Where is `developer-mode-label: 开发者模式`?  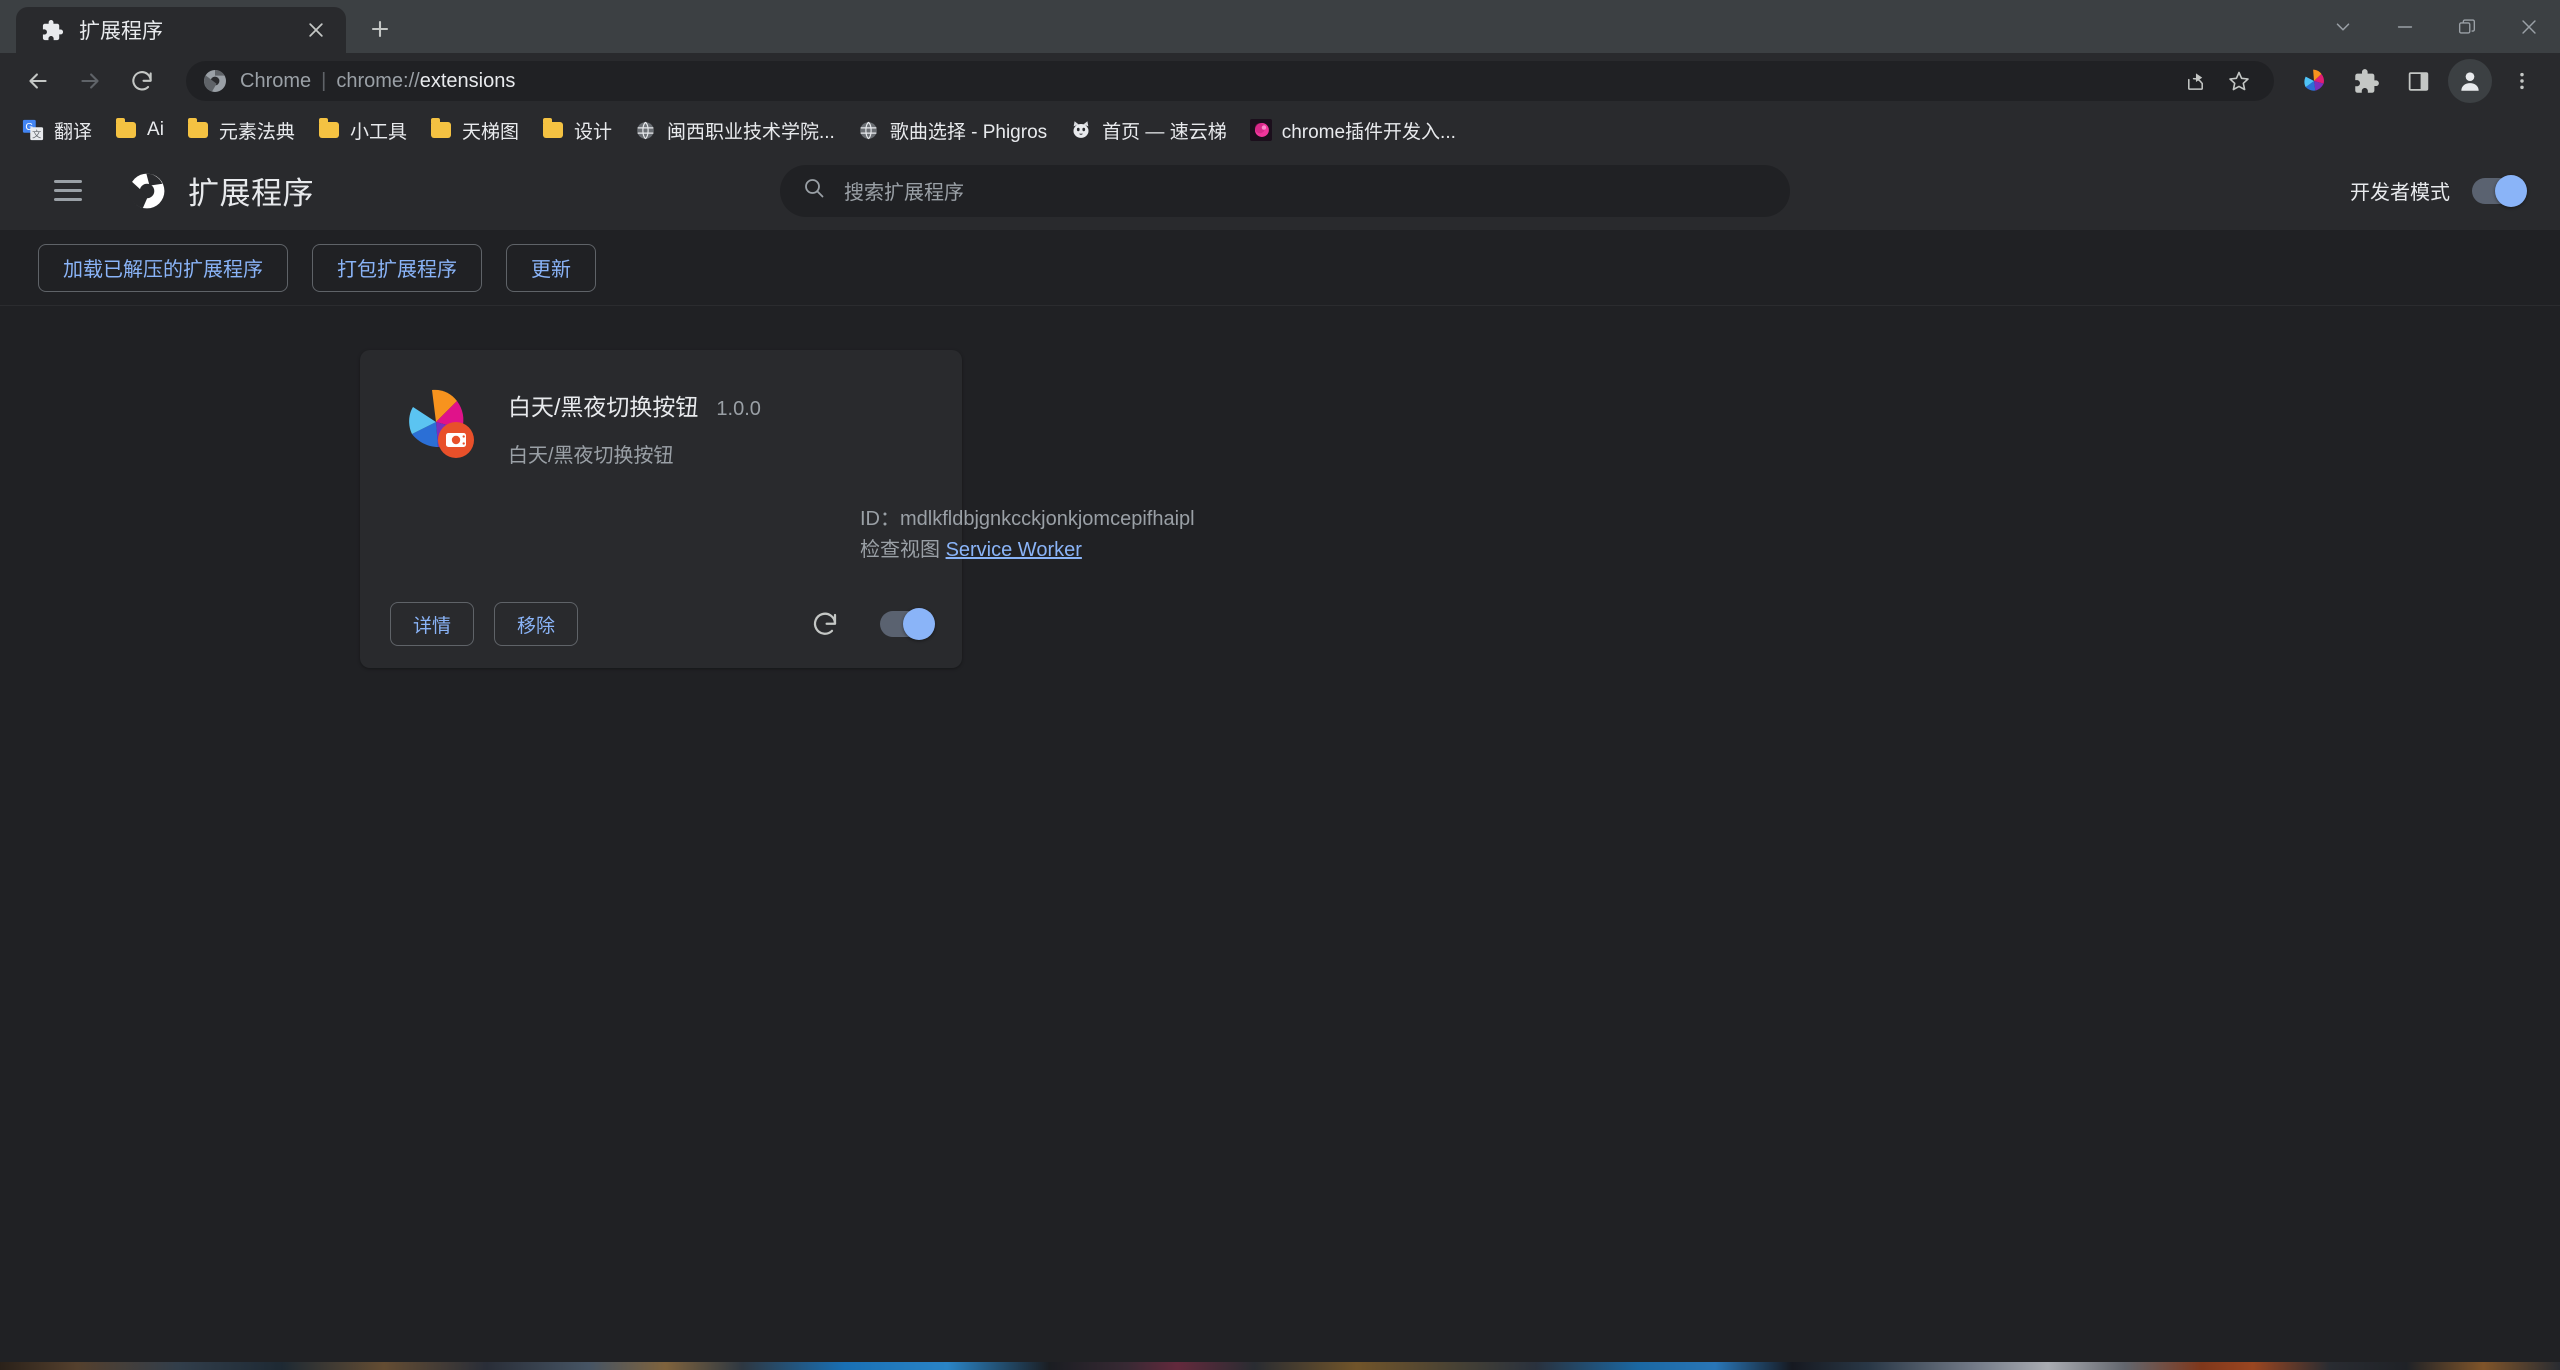 developer-mode-label: 开发者模式 is located at coordinates (2400, 193).